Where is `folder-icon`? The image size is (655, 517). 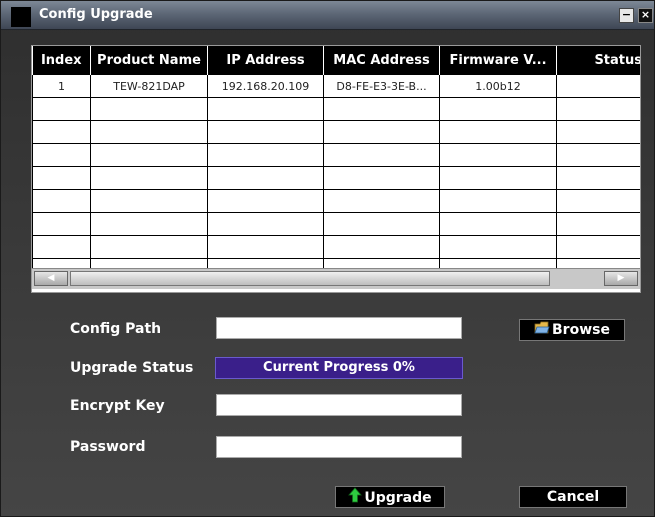
folder-icon is located at coordinates (542, 330).